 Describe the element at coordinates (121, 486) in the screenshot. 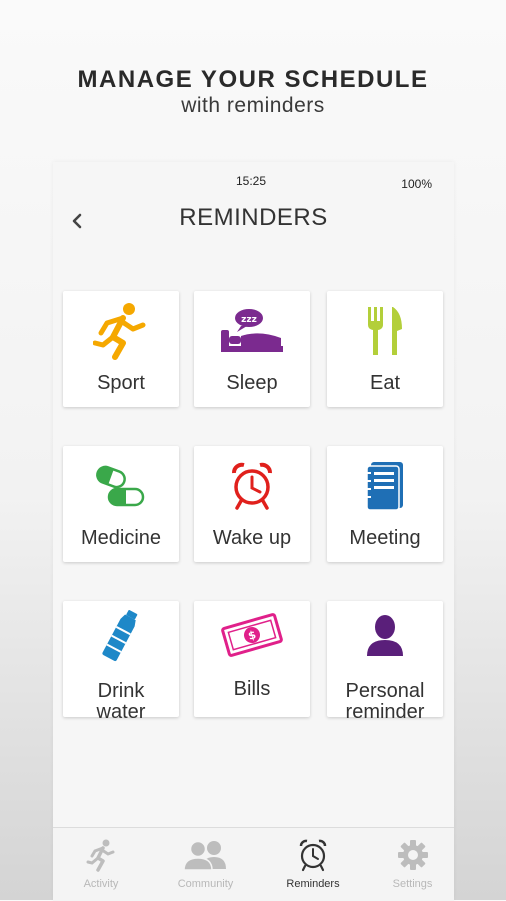

I see `pills-icon` at that location.